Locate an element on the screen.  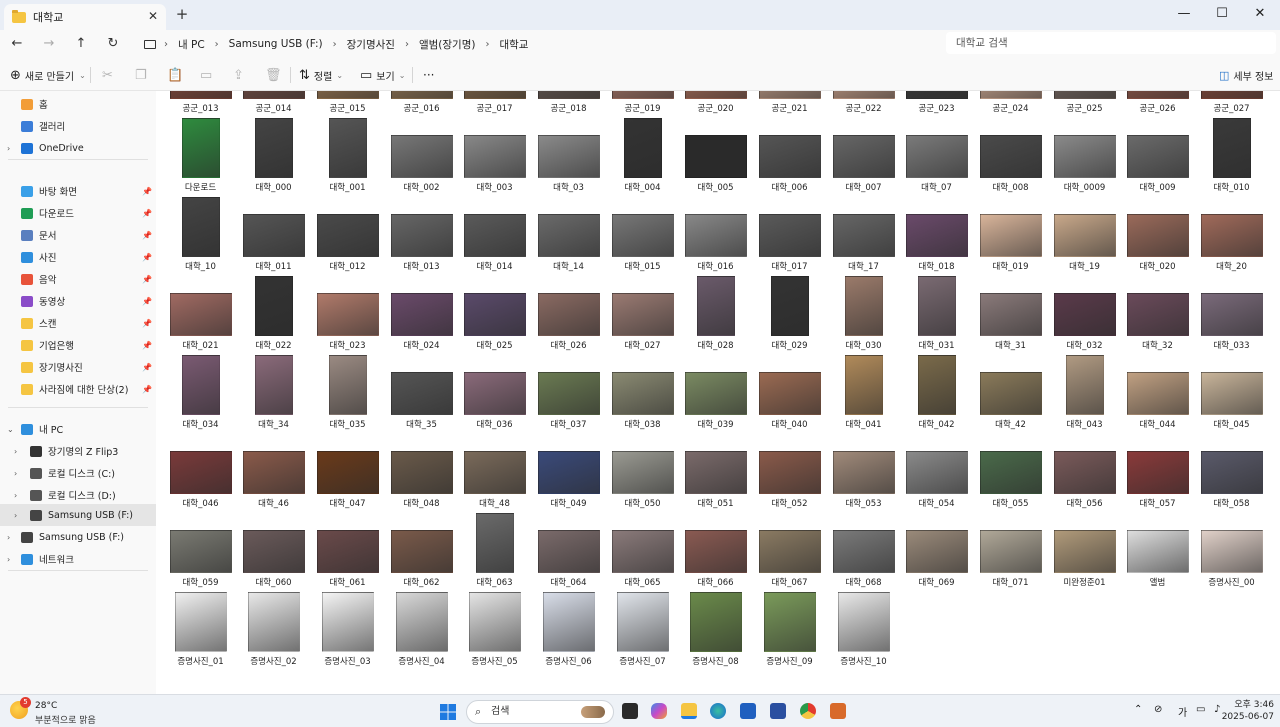
sidebar-item: › Samsung USB (F:) is located at coordinates (78, 515).